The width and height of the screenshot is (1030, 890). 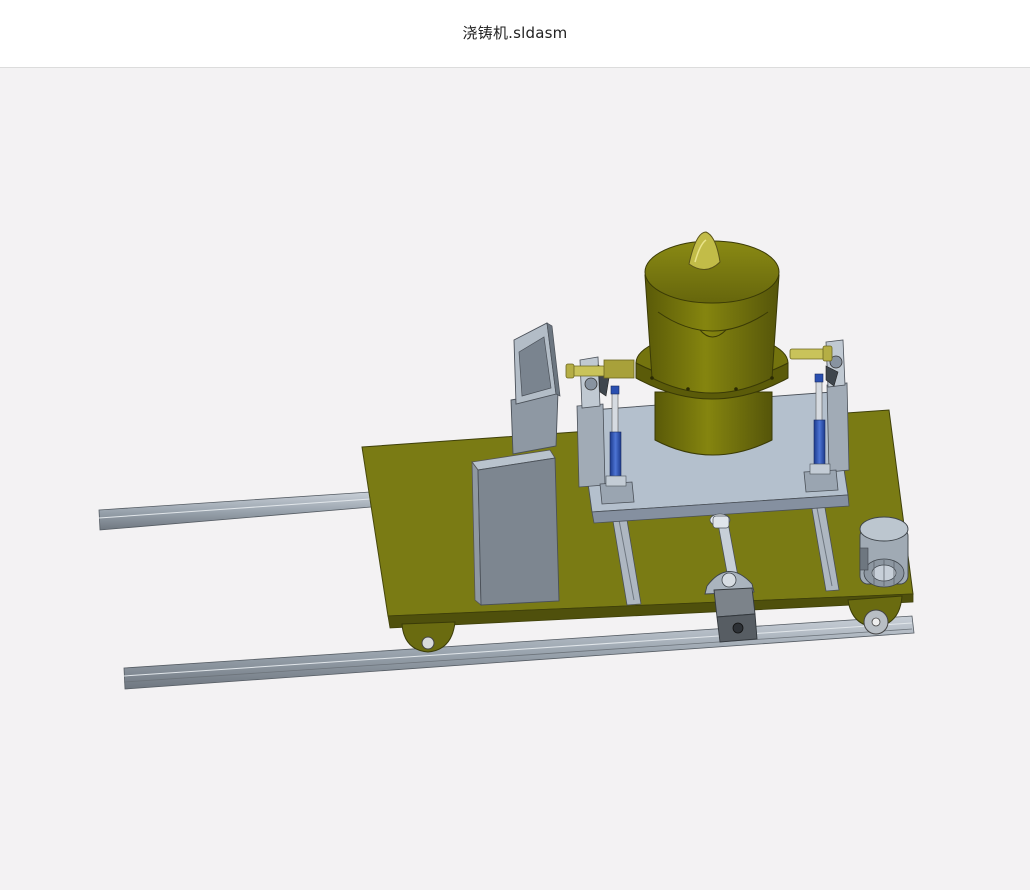 I want to click on document-title: 浇铸机.sldasm, so click(x=515, y=33).